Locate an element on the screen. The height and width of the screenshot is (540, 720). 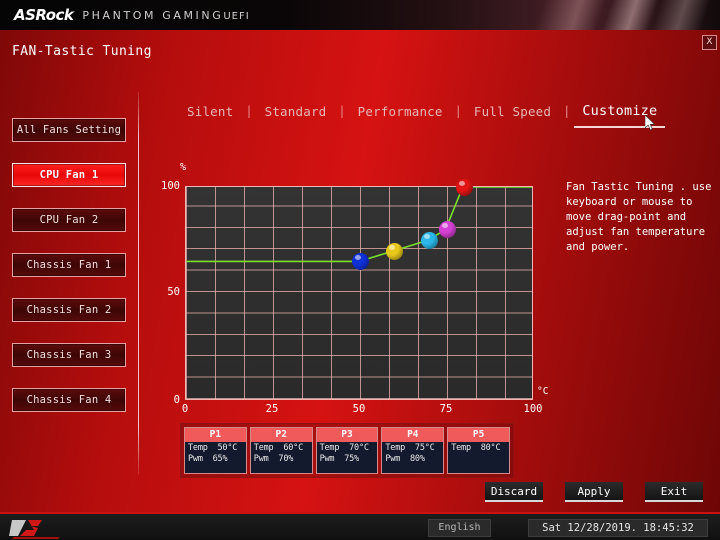
vertical-divider is located at coordinates (138, 283).